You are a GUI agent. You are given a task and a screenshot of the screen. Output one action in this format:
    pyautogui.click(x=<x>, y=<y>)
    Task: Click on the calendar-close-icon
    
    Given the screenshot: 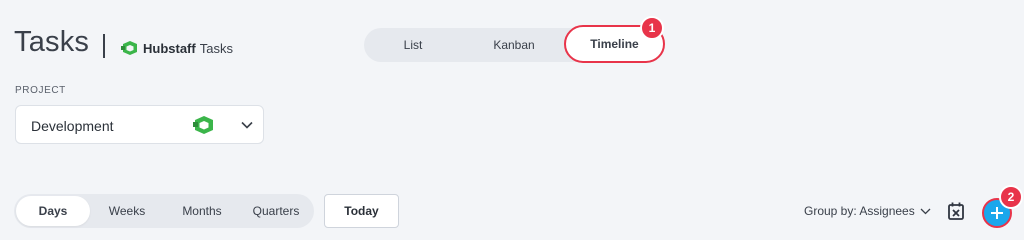 What is the action you would take?
    pyautogui.click(x=956, y=211)
    